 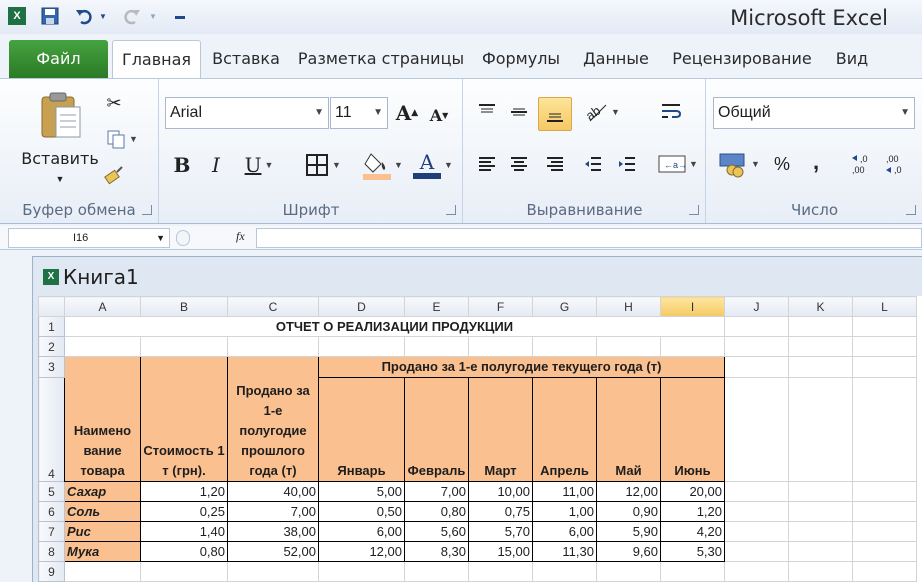 I want to click on month-value-cell: 8,30, so click(x=436, y=551).